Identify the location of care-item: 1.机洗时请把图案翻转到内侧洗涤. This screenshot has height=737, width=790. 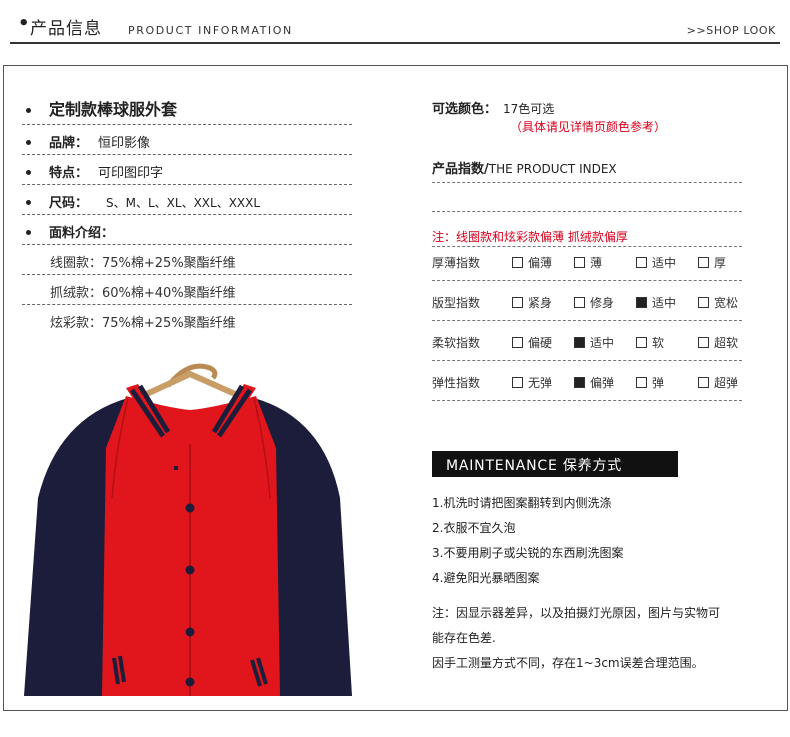
(522, 503).